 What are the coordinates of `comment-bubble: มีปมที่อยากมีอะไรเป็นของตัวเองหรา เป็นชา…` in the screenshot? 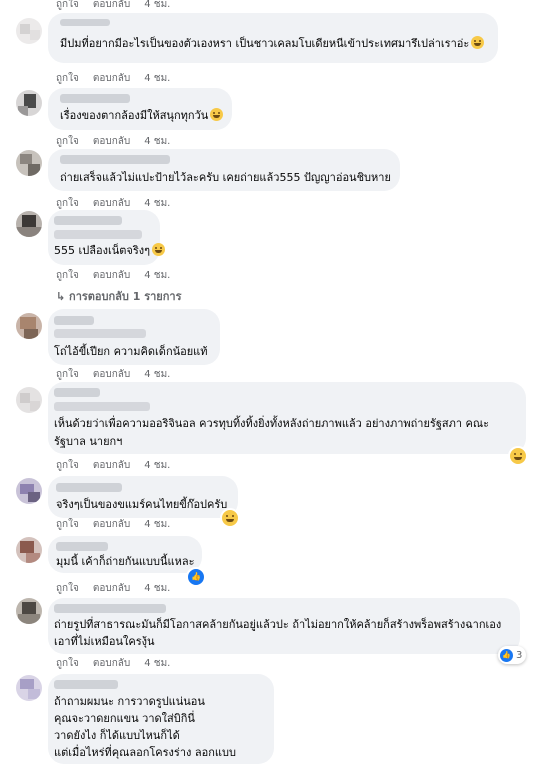 It's located at (273, 38).